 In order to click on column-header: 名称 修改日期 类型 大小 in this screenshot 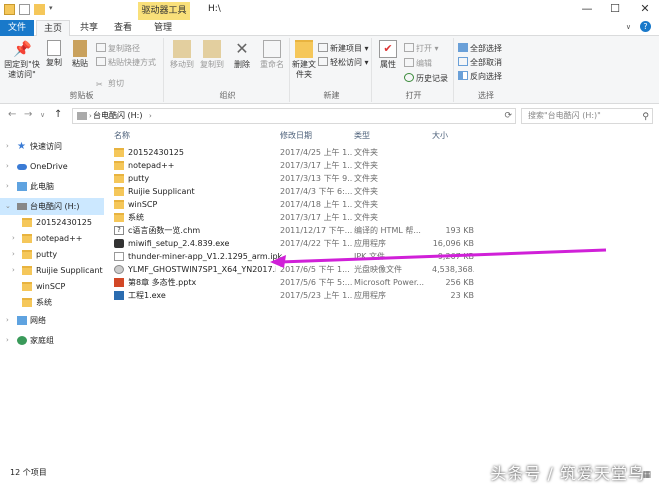, I will do `click(382, 136)`.